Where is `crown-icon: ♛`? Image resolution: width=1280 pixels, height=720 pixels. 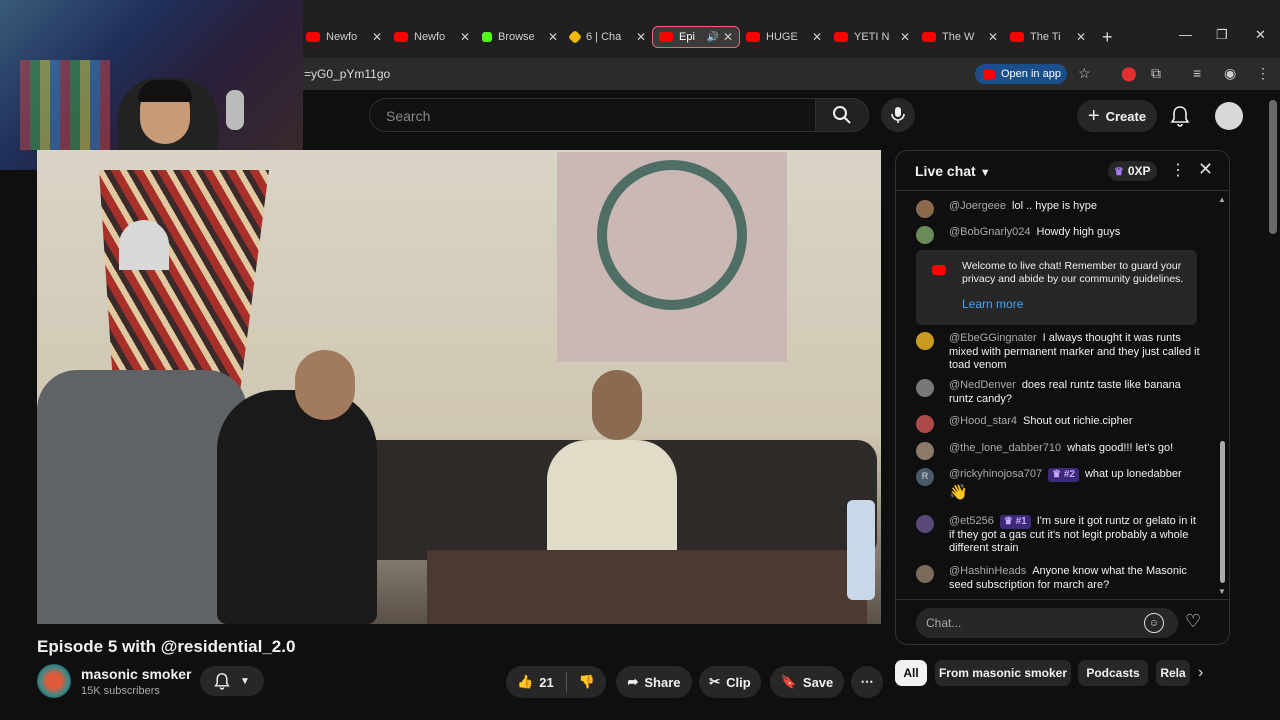
crown-icon: ♛ is located at coordinates (1119, 171).